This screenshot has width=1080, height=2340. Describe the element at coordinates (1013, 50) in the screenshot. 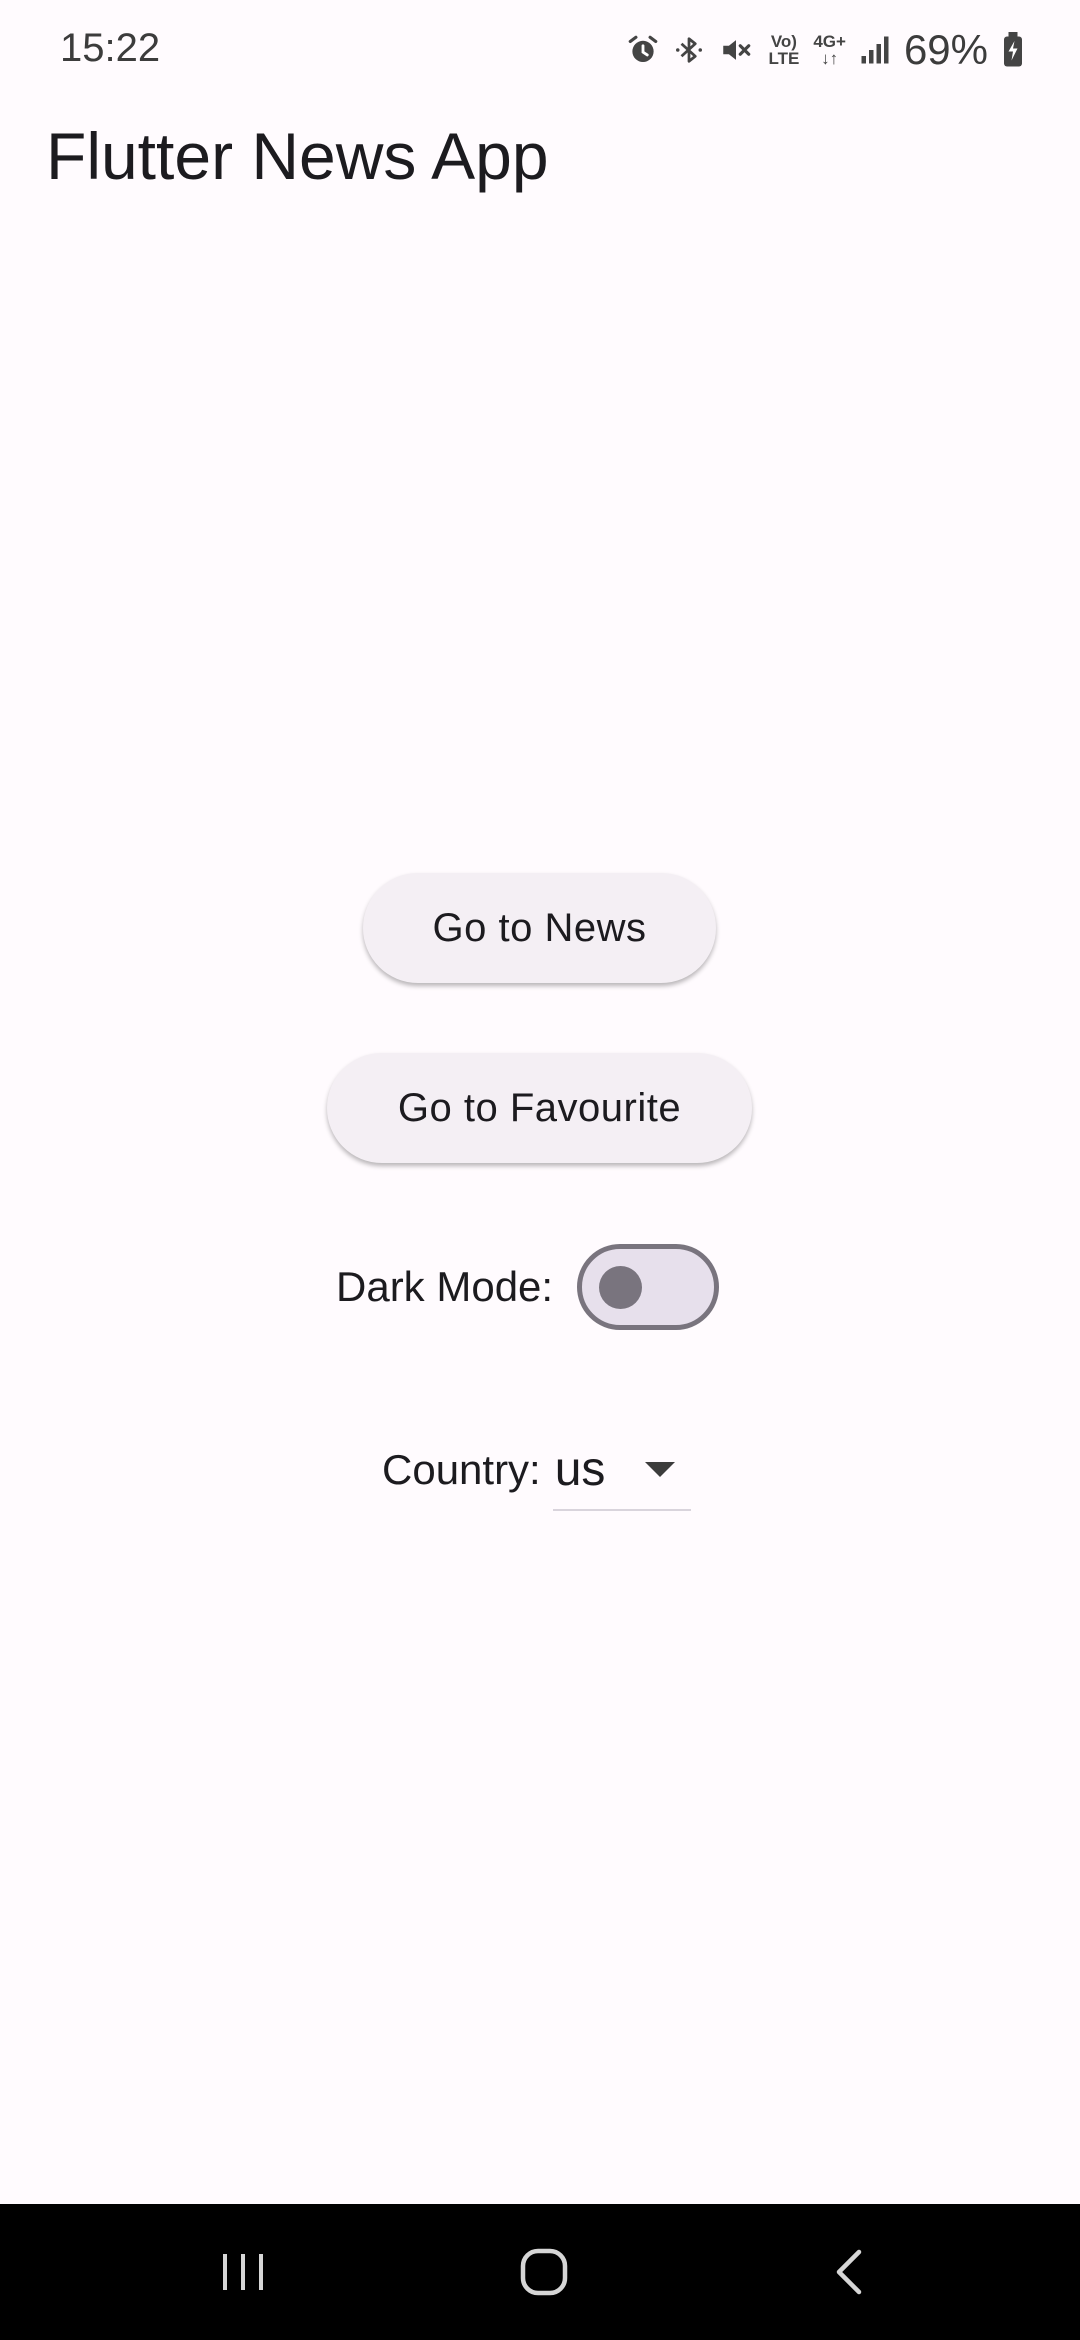

I see `battery-charging-icon` at that location.